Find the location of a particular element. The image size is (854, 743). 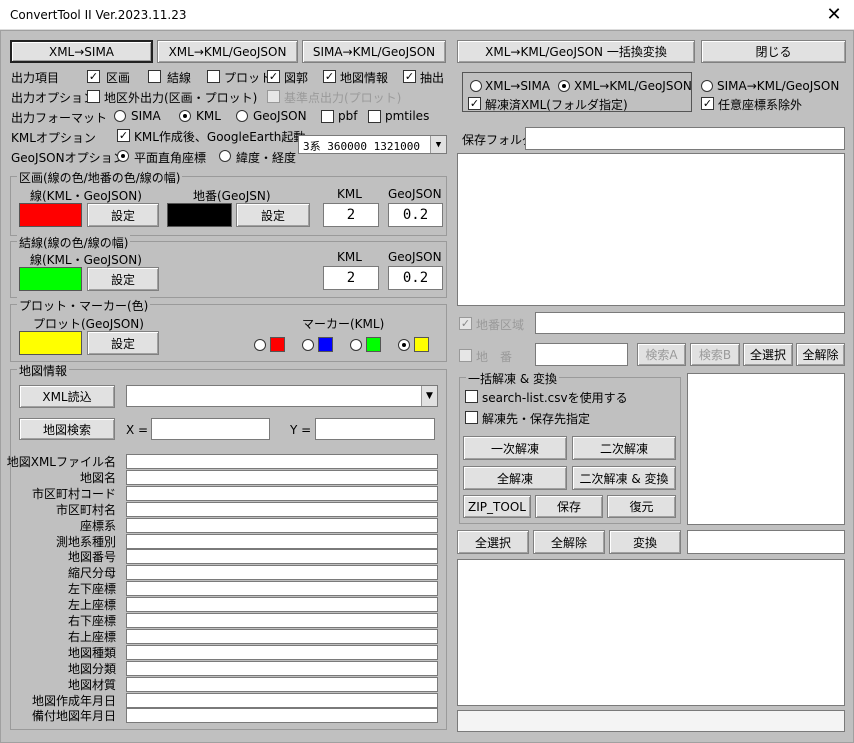

save-button: 保存 is located at coordinates (569, 506).